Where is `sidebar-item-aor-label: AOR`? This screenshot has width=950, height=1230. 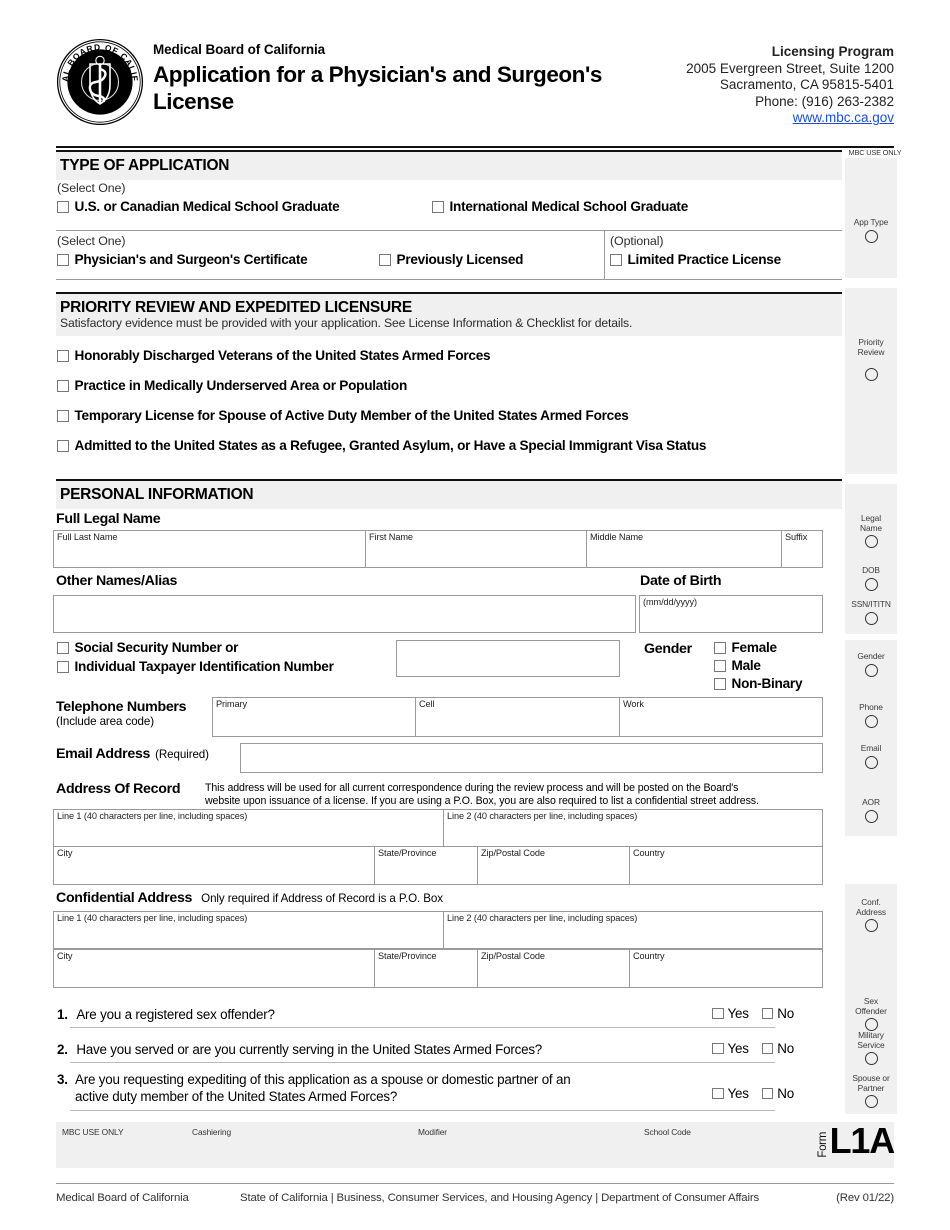 sidebar-item-aor-label: AOR is located at coordinates (871, 802).